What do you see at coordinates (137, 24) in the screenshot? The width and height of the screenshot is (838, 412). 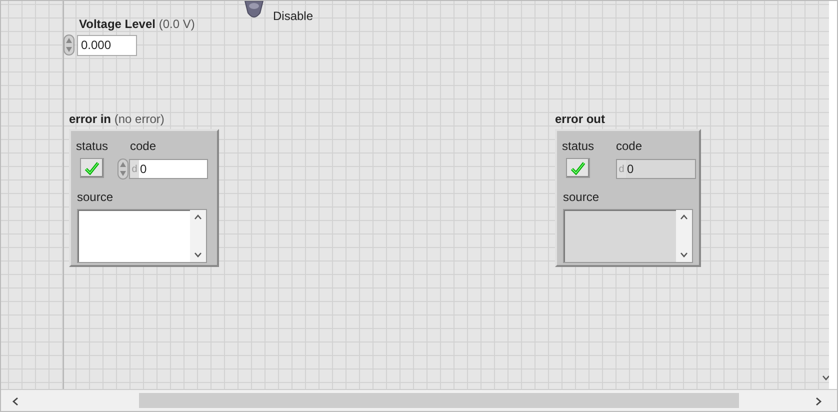 I see `control-label: Voltage Level (0.0 V)` at bounding box center [137, 24].